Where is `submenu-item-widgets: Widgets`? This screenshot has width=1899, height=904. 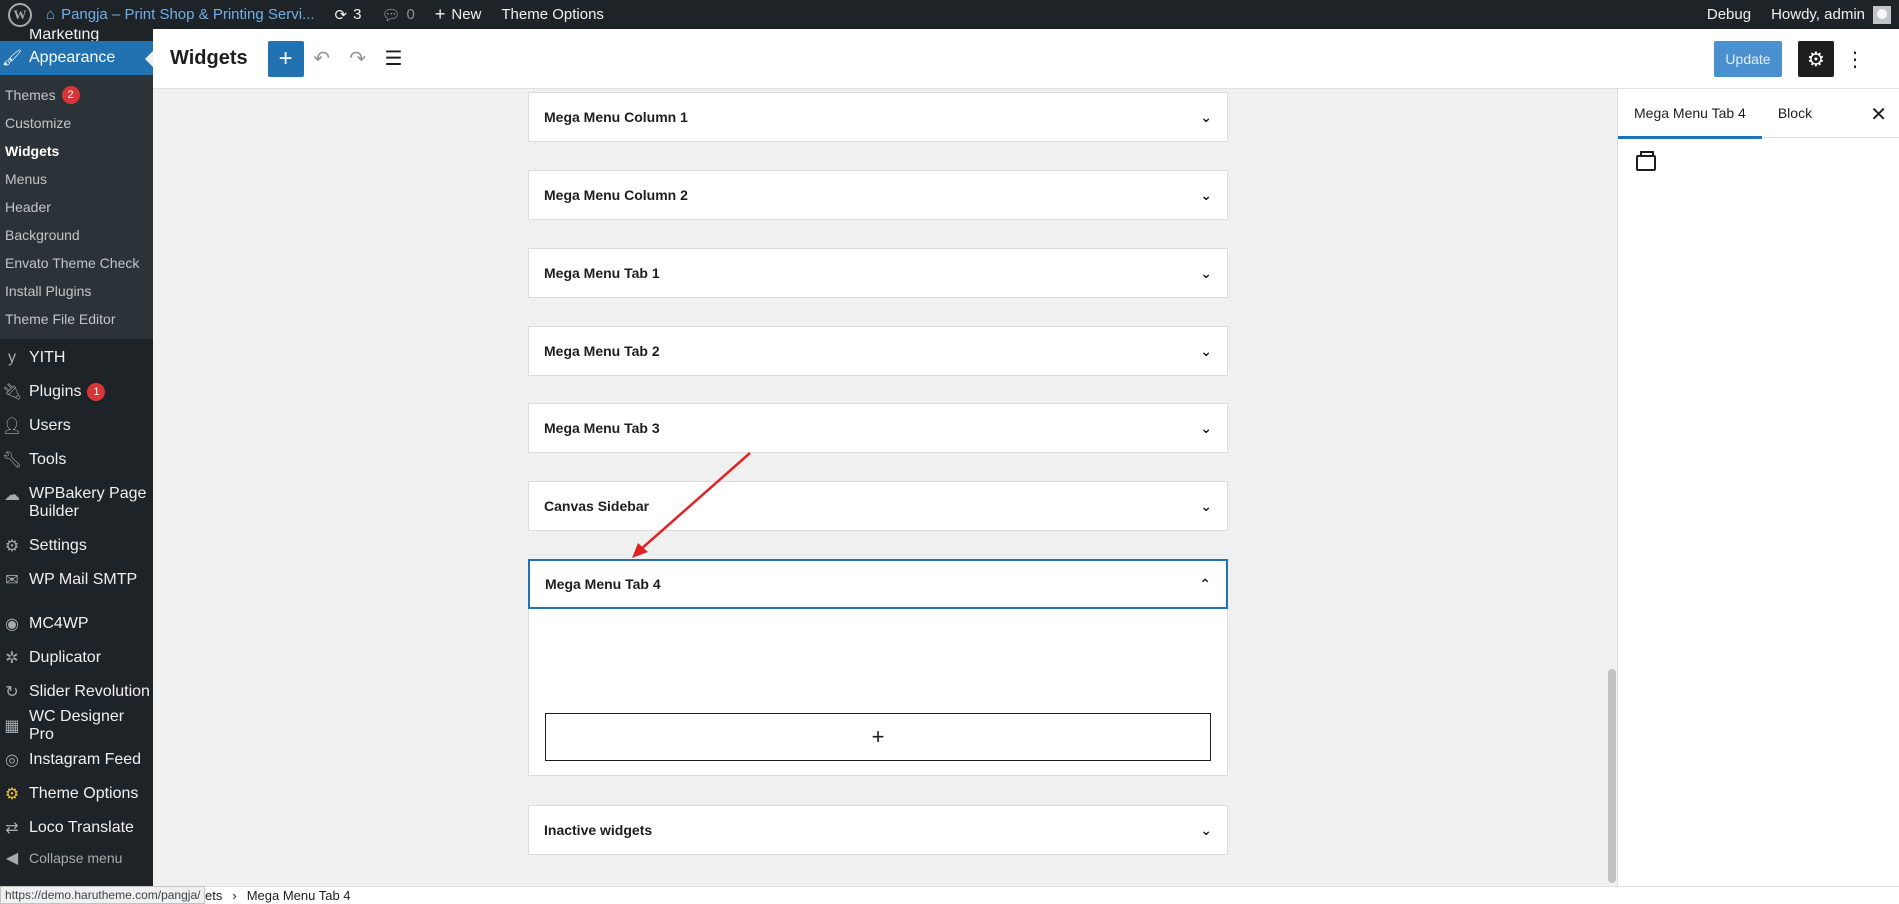
submenu-item-widgets: Widgets is located at coordinates (76, 151).